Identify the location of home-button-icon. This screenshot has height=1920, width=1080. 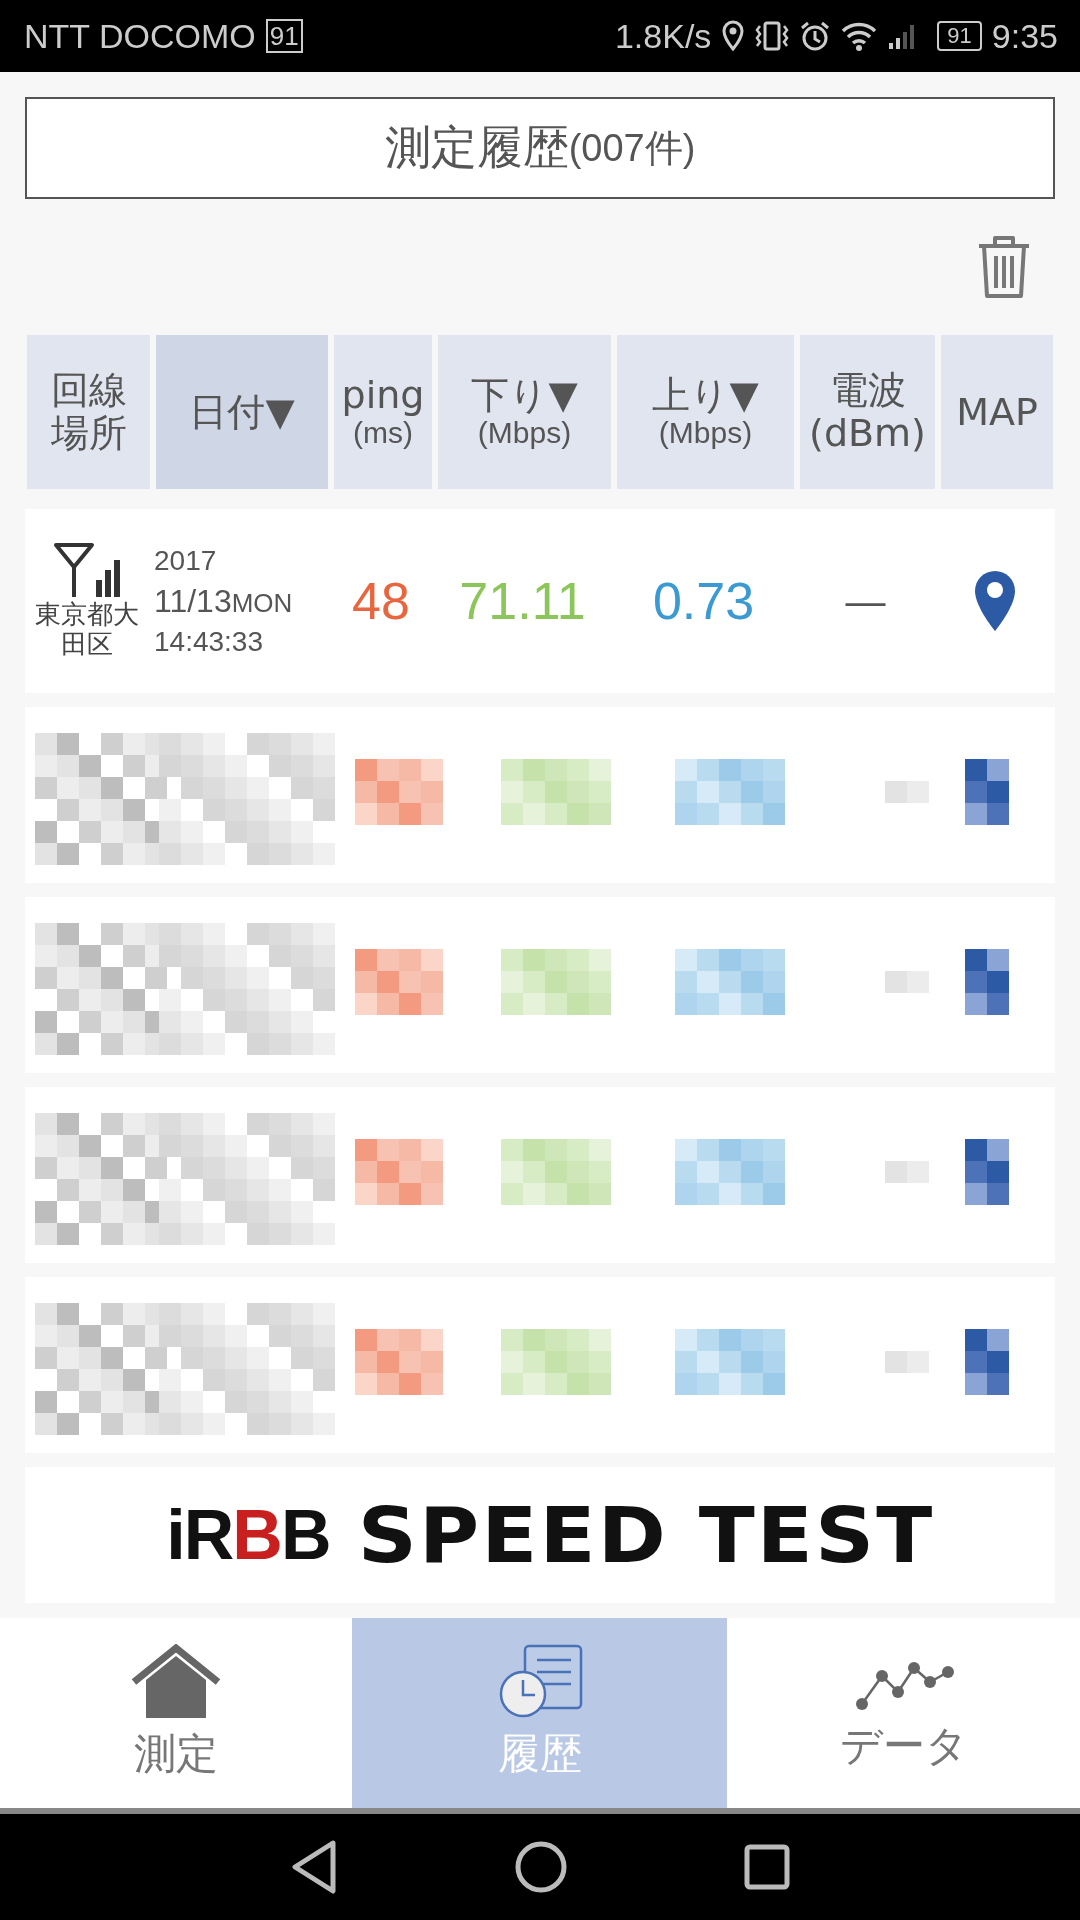
(541, 1867).